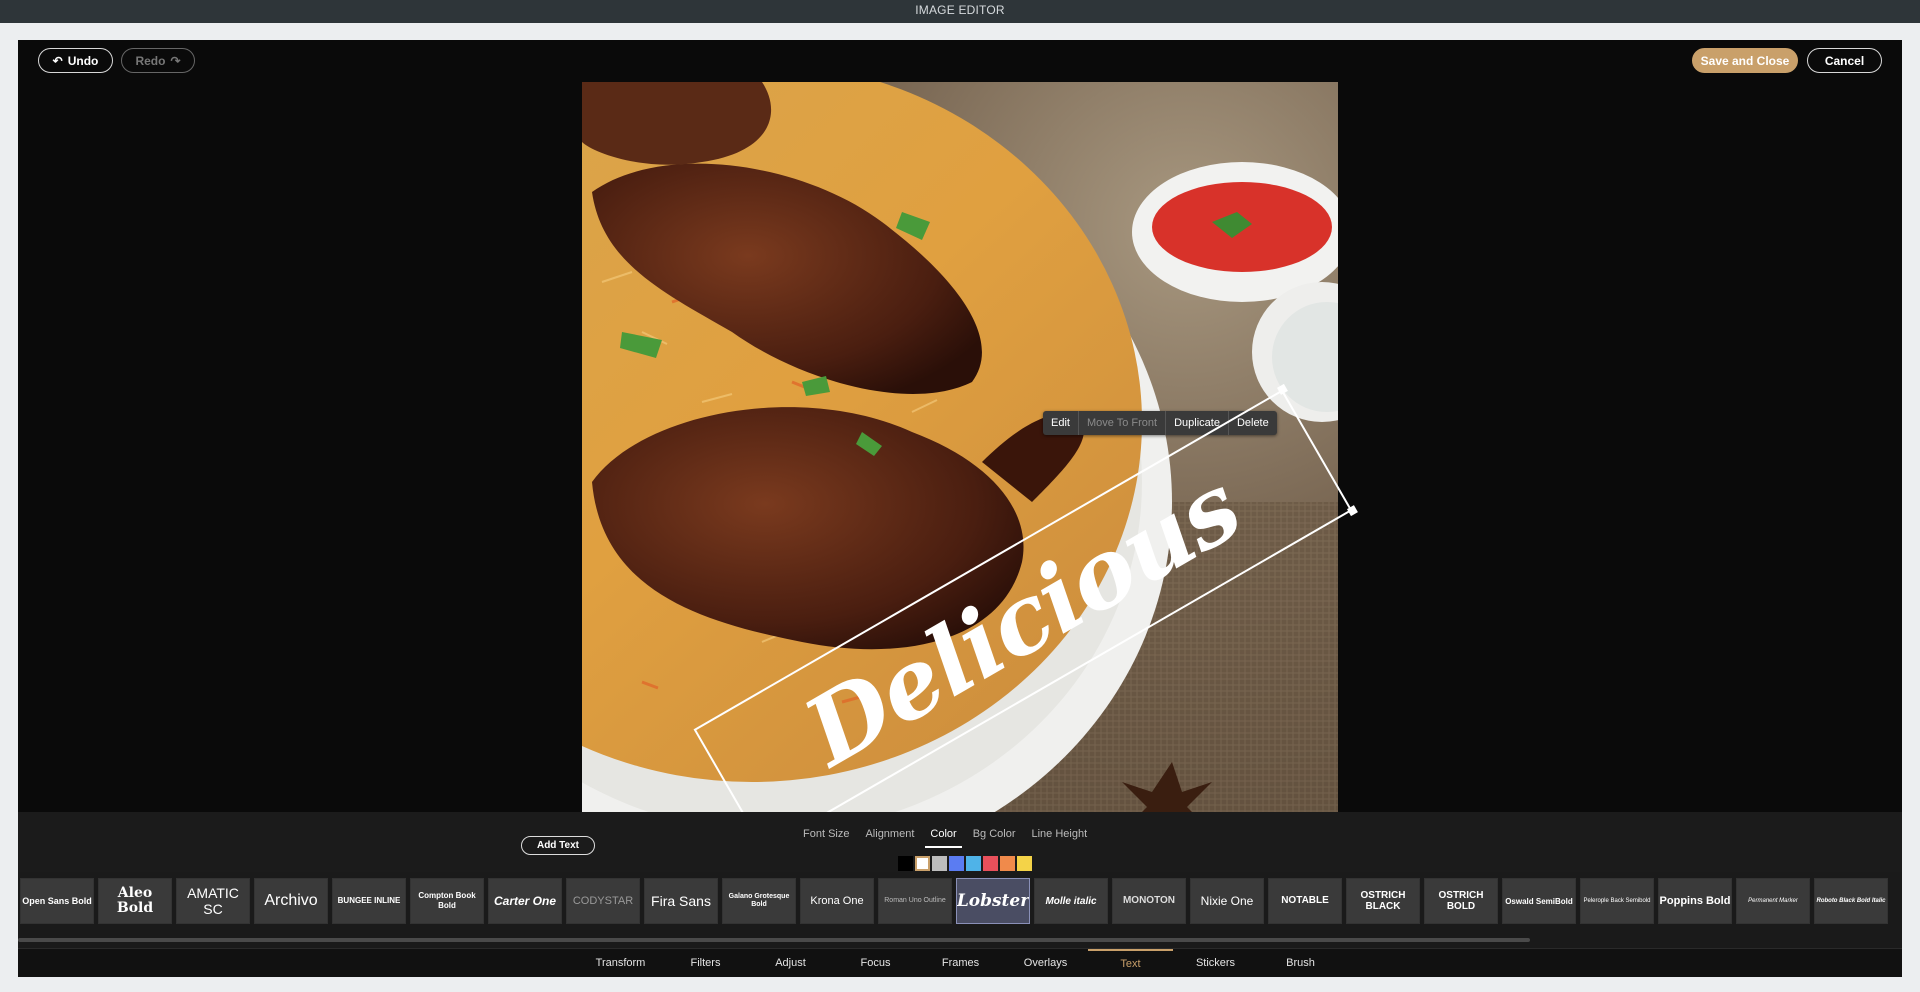 The height and width of the screenshot is (992, 1920). Describe the element at coordinates (1844, 60) in the screenshot. I see `cancel-button: Cancel` at that location.